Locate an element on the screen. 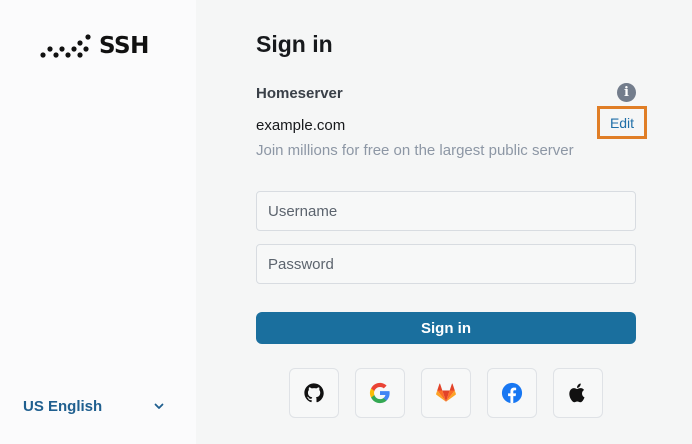 The width and height of the screenshot is (692, 444). sign-in-button: Sign in is located at coordinates (446, 328).